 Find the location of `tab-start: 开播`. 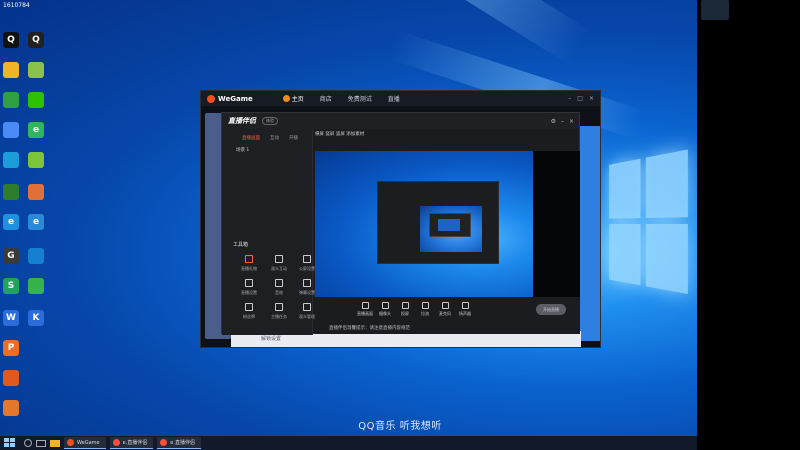

tab-start: 开播 is located at coordinates (293, 138).